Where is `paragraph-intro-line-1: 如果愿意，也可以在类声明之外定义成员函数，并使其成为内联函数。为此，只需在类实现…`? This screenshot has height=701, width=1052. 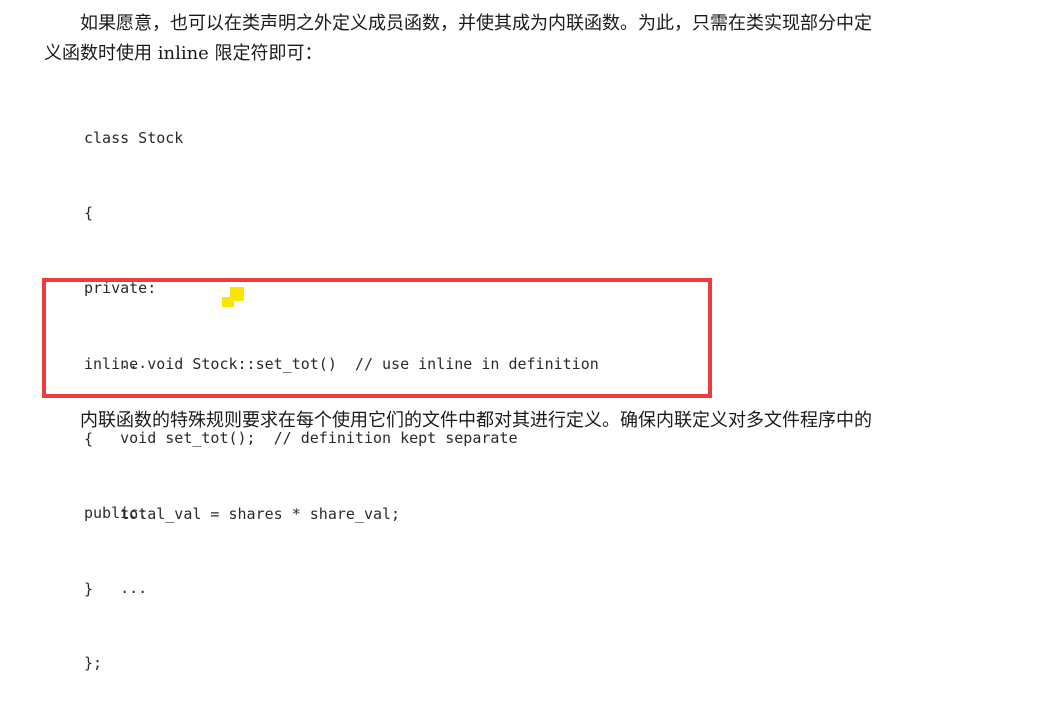 paragraph-intro-line-1: 如果愿意，也可以在类声明之外定义成员函数，并使其成为内联函数。为此，只需在类实现… is located at coordinates (476, 23).